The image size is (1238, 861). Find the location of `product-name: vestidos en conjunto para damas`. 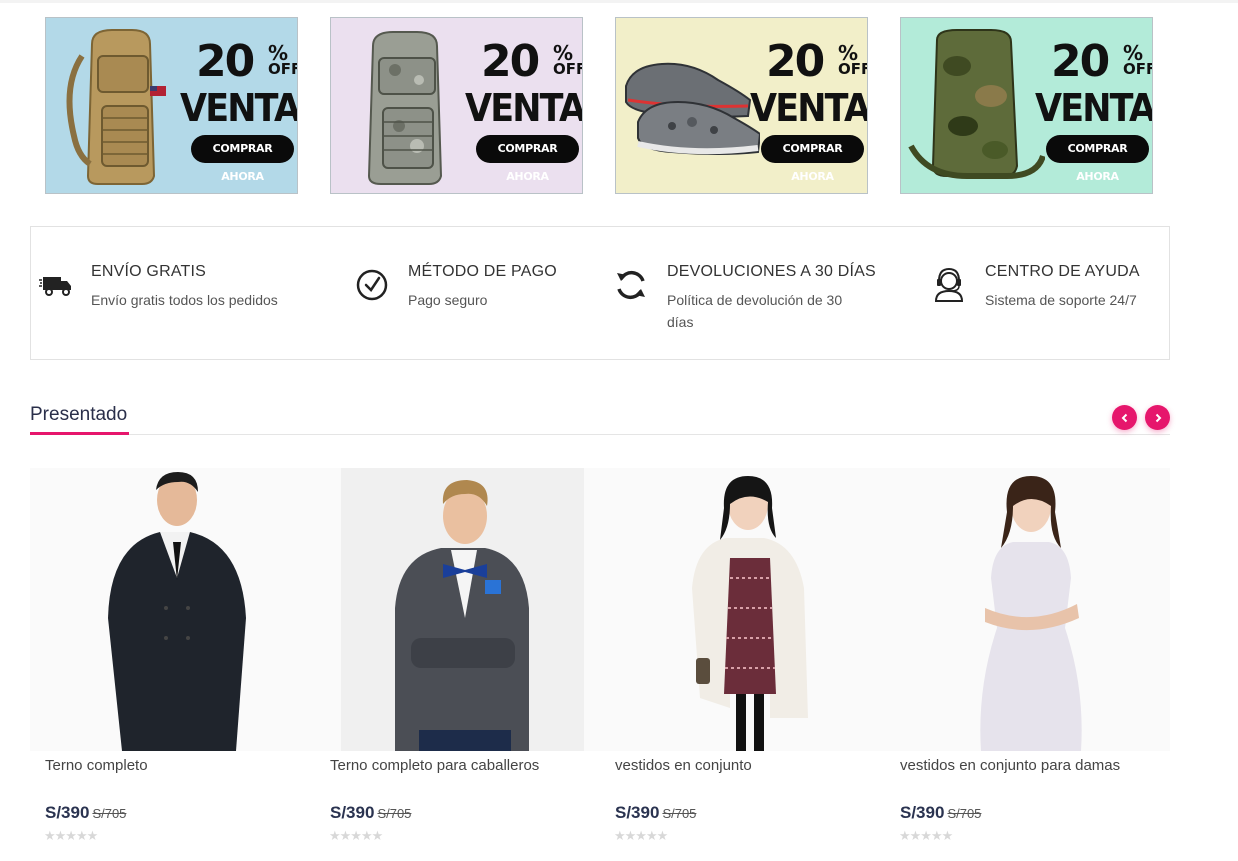

product-name: vestidos en conjunto para damas is located at coordinates (1010, 765).